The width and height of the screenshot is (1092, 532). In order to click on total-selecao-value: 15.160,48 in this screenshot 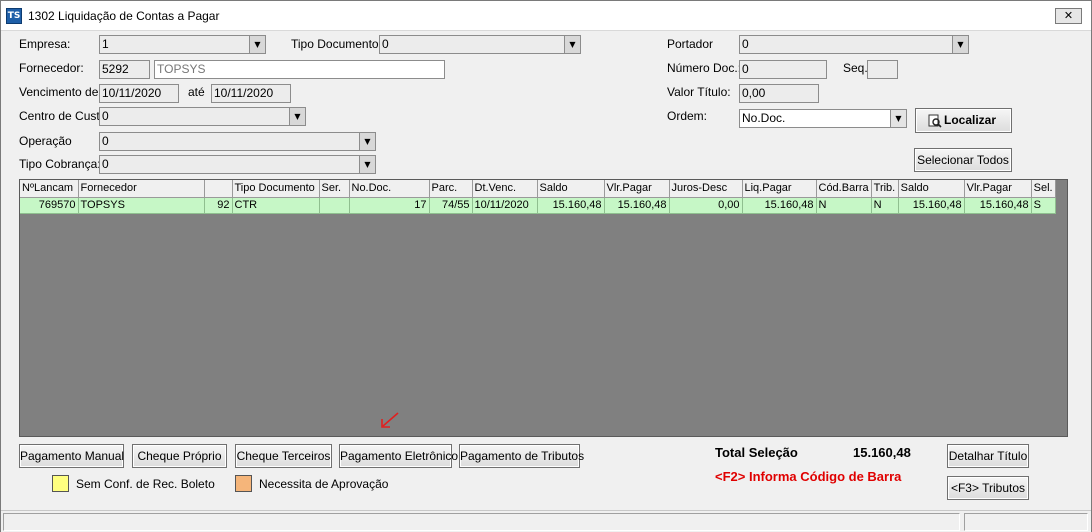, I will do `click(882, 452)`.